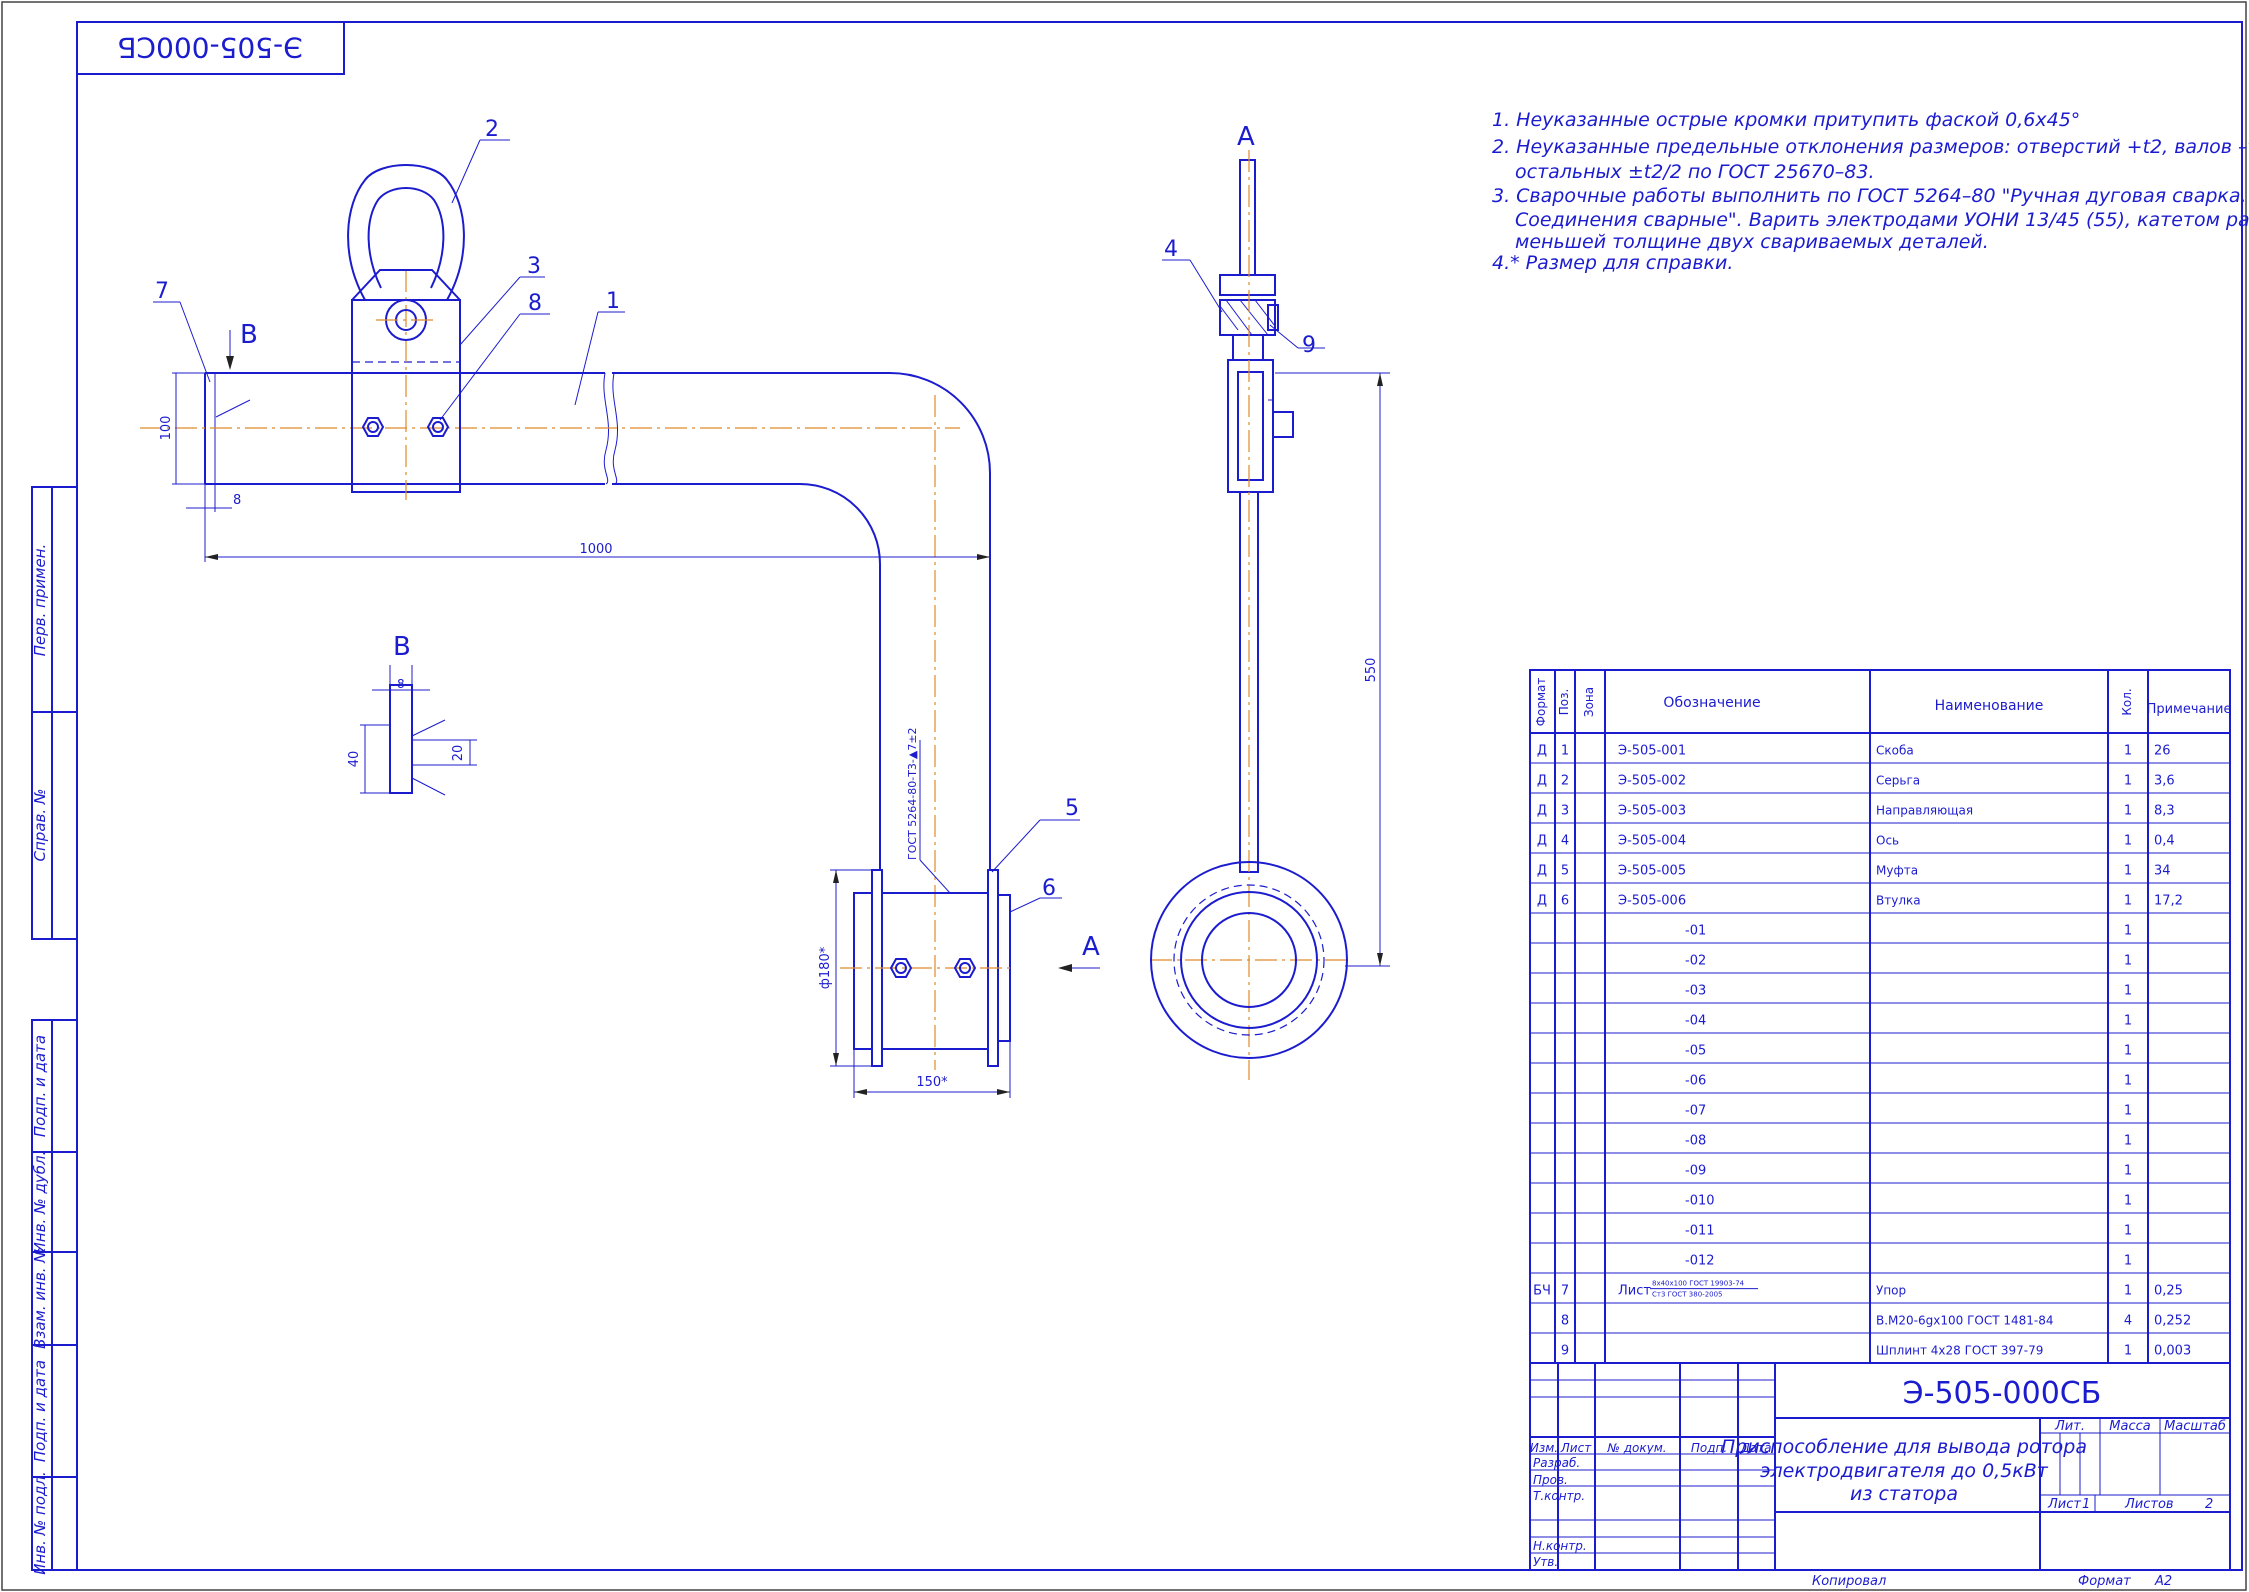 The image size is (2249, 1592). Describe the element at coordinates (1989, 706) in the screenshot. I see `spec-header-name: Наименование` at that location.